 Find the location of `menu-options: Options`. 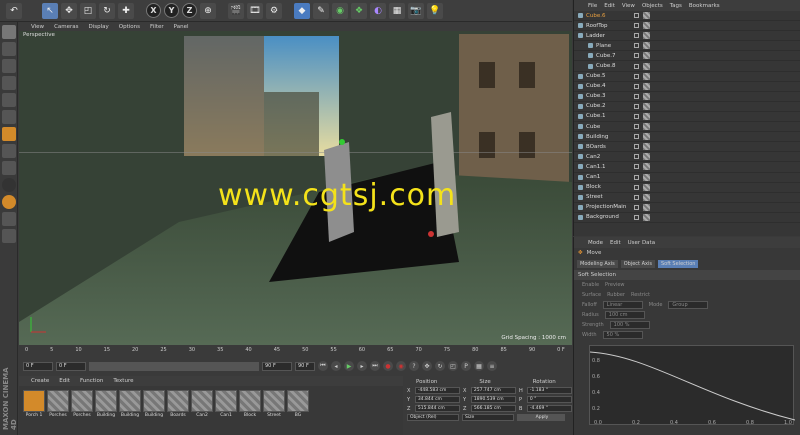

menu-options: Options is located at coordinates (129, 27).